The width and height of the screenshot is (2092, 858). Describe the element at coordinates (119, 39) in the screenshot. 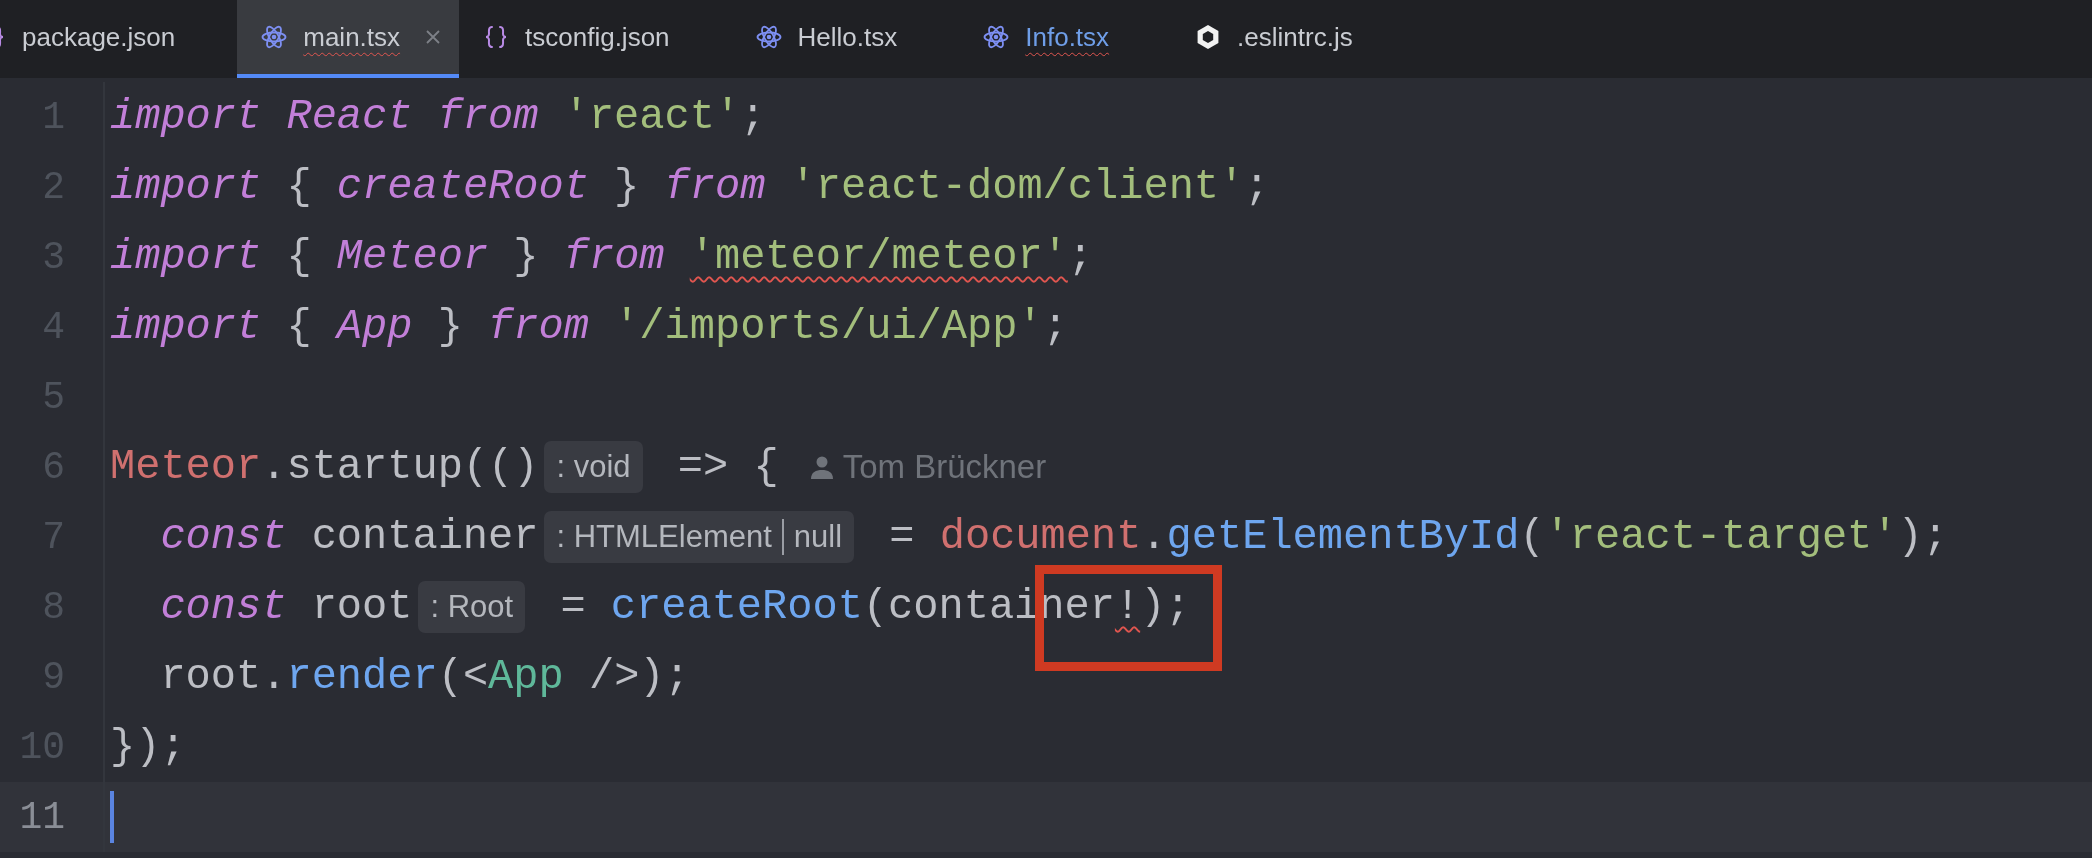

I see `editor-tab: package.json` at that location.